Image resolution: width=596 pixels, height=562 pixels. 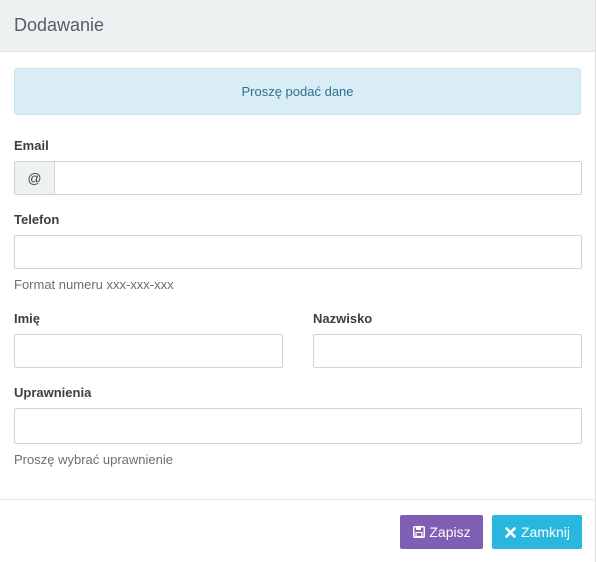 I want to click on dialog-header: Dodawanie, so click(x=297, y=26).